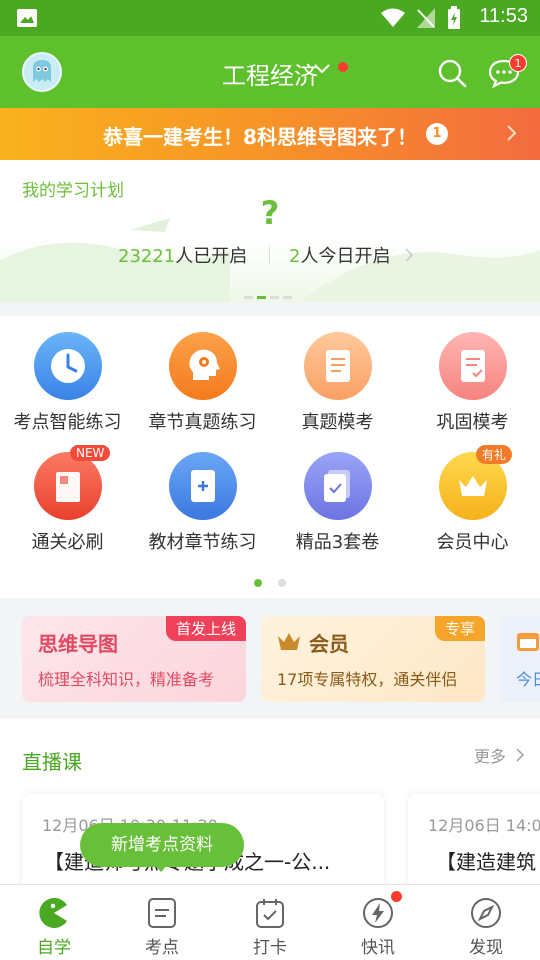 The image size is (540, 960). I want to click on news-red-dot, so click(396, 896).